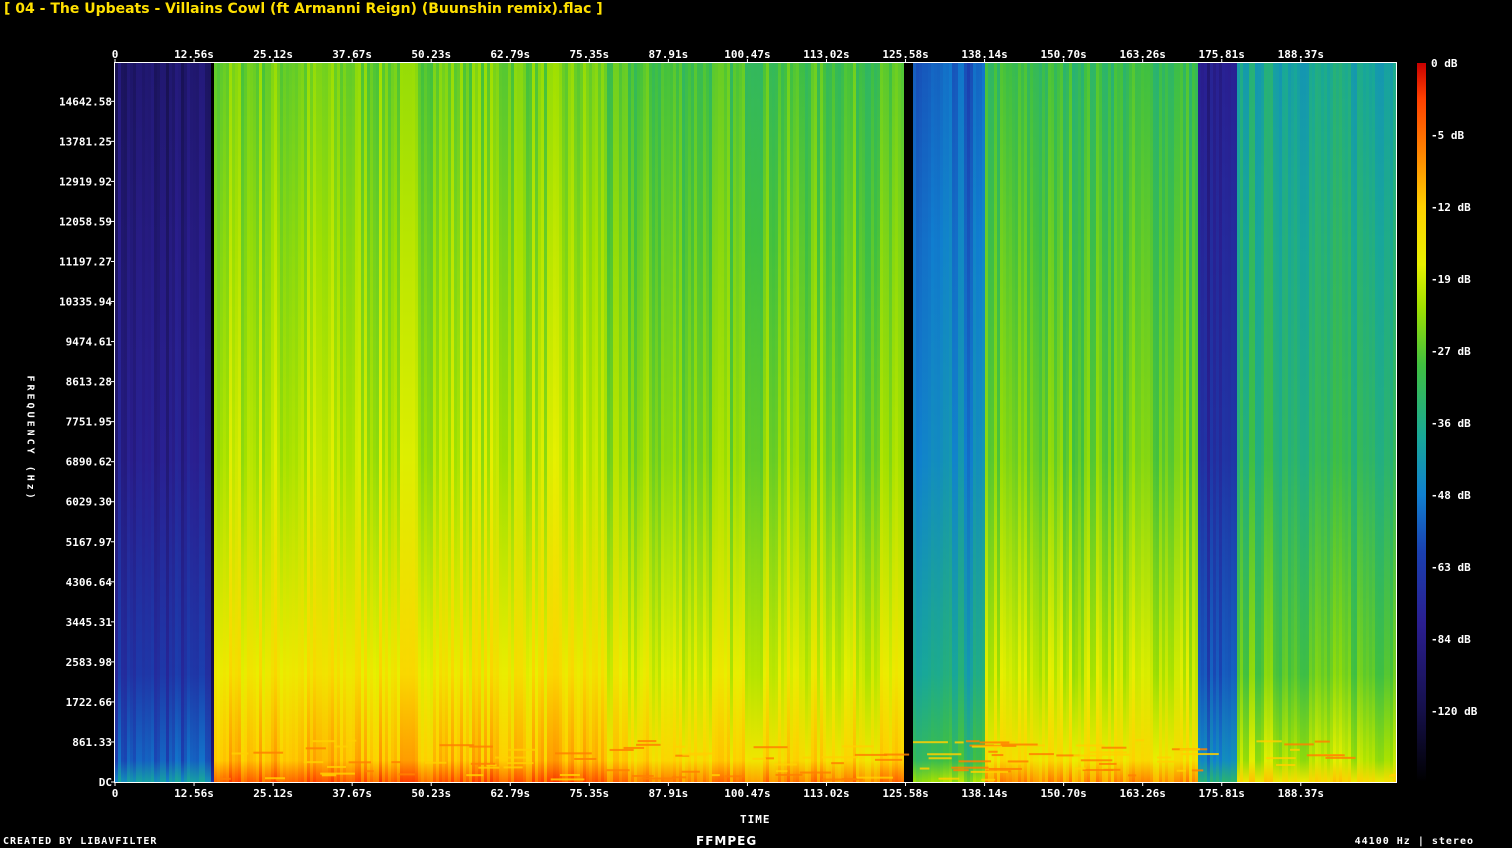 The height and width of the screenshot is (848, 1512). I want to click on x-tick-label: 50.23s, so click(431, 793).